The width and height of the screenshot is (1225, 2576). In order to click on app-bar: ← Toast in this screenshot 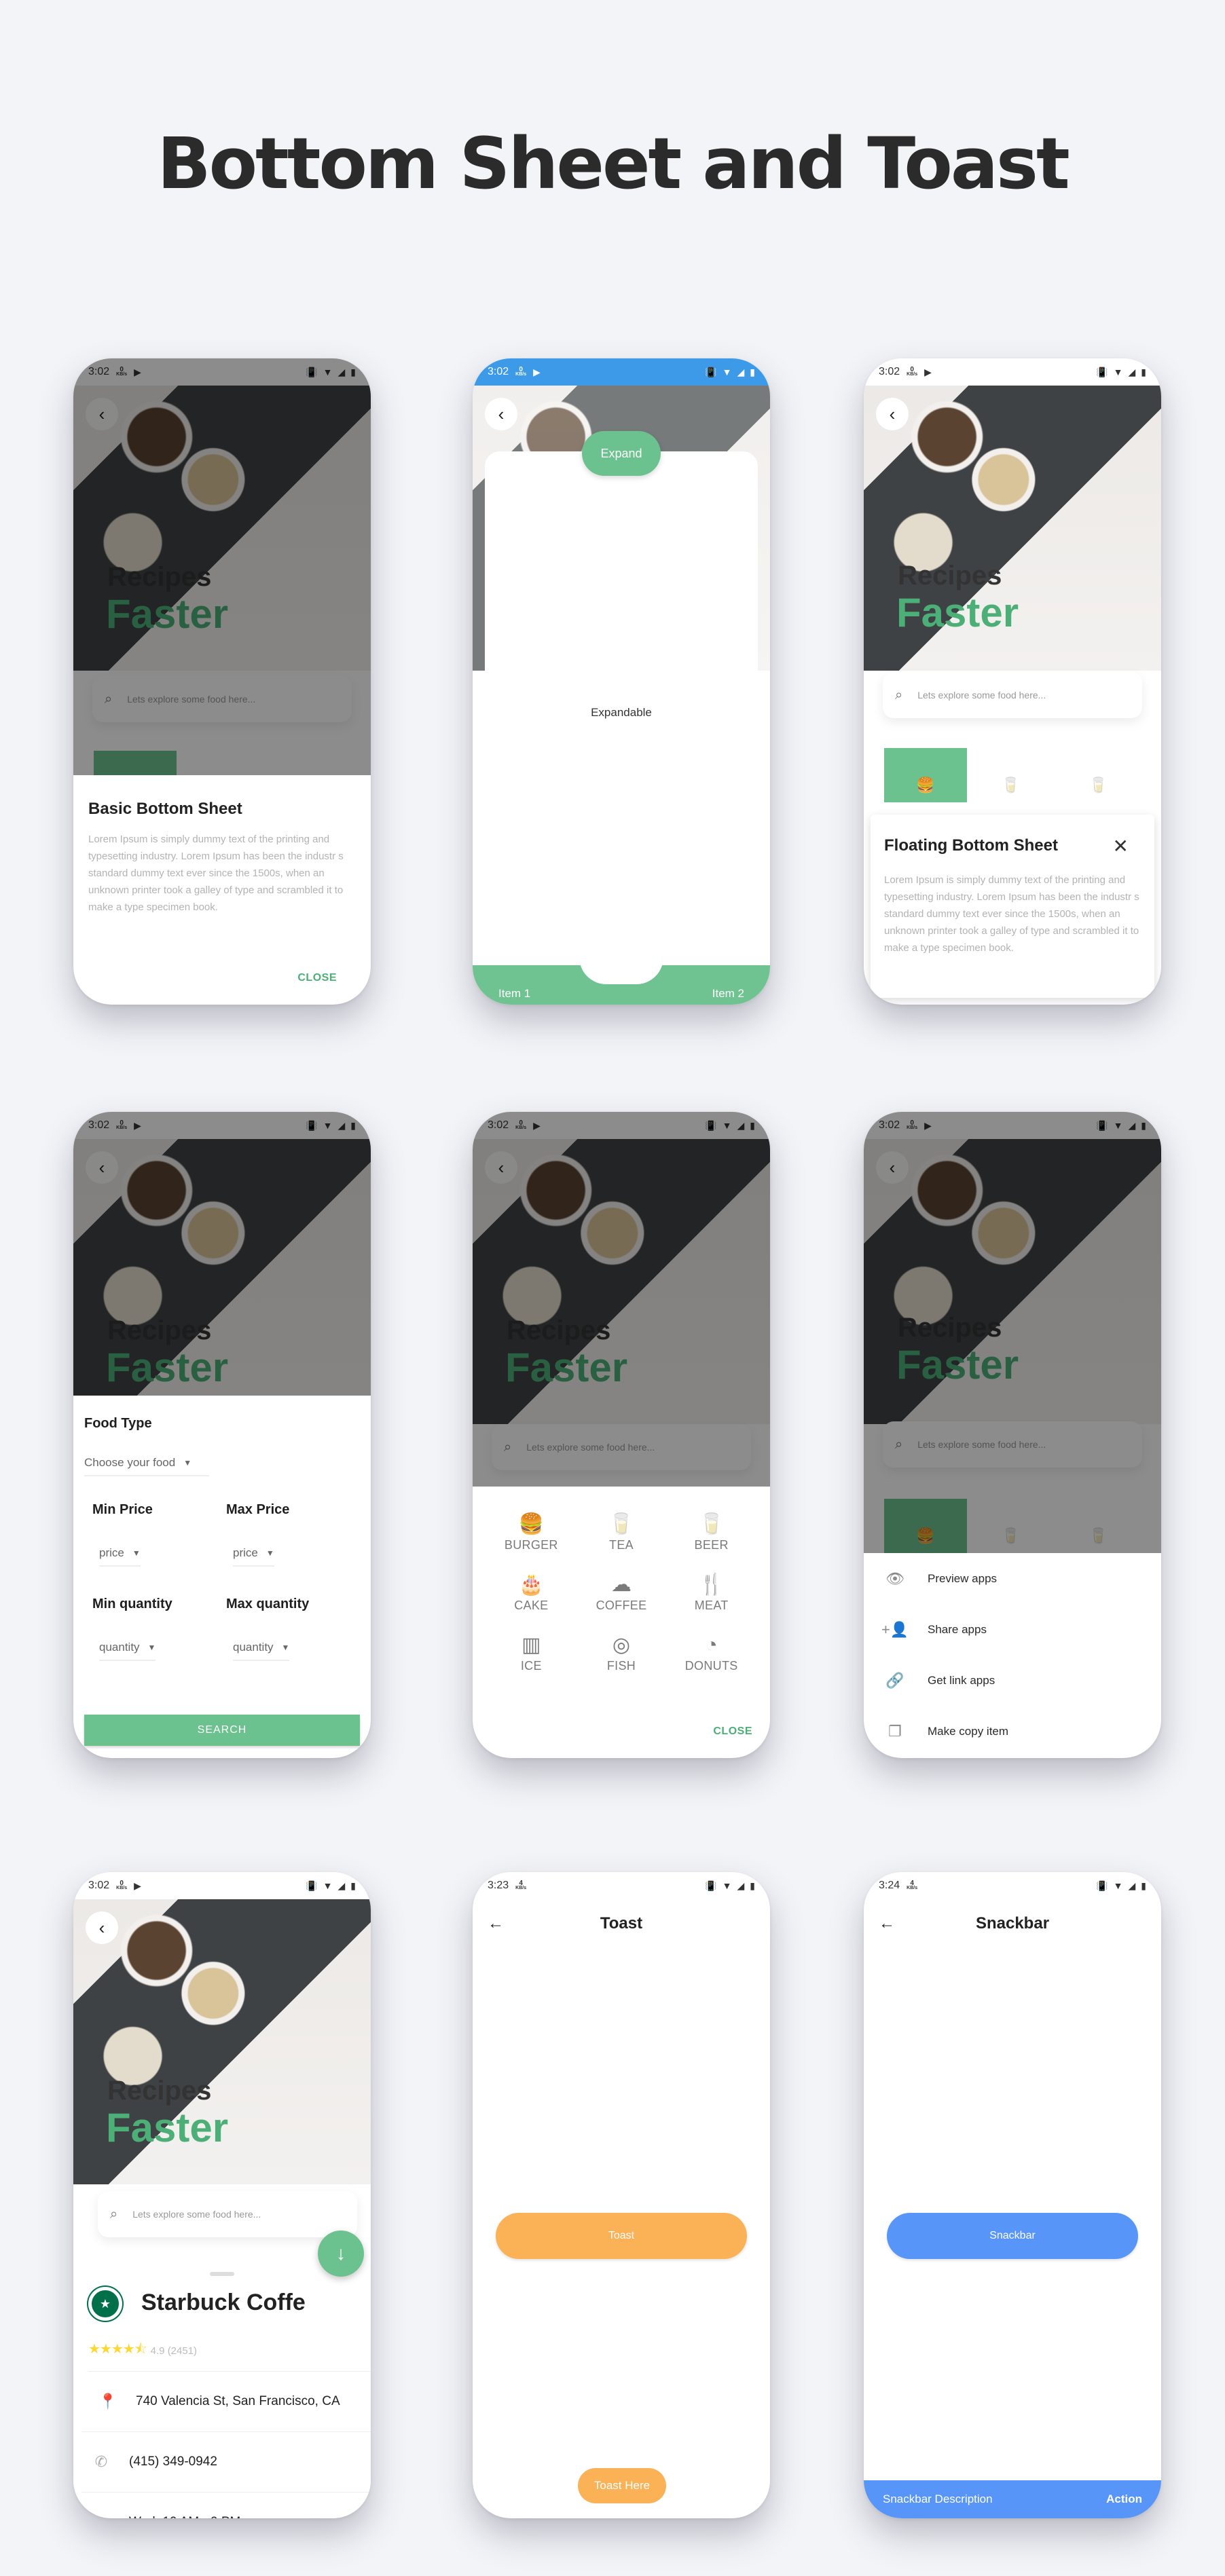, I will do `click(621, 1924)`.